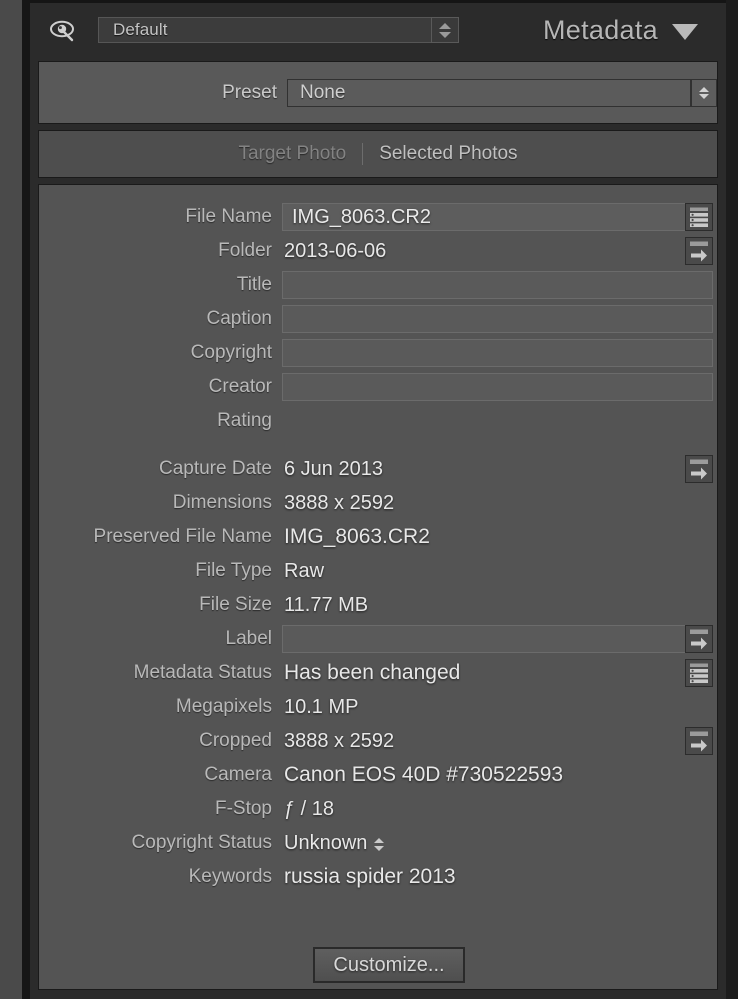  Describe the element at coordinates (201, 842) in the screenshot. I see `field-label: Copyright Status` at that location.